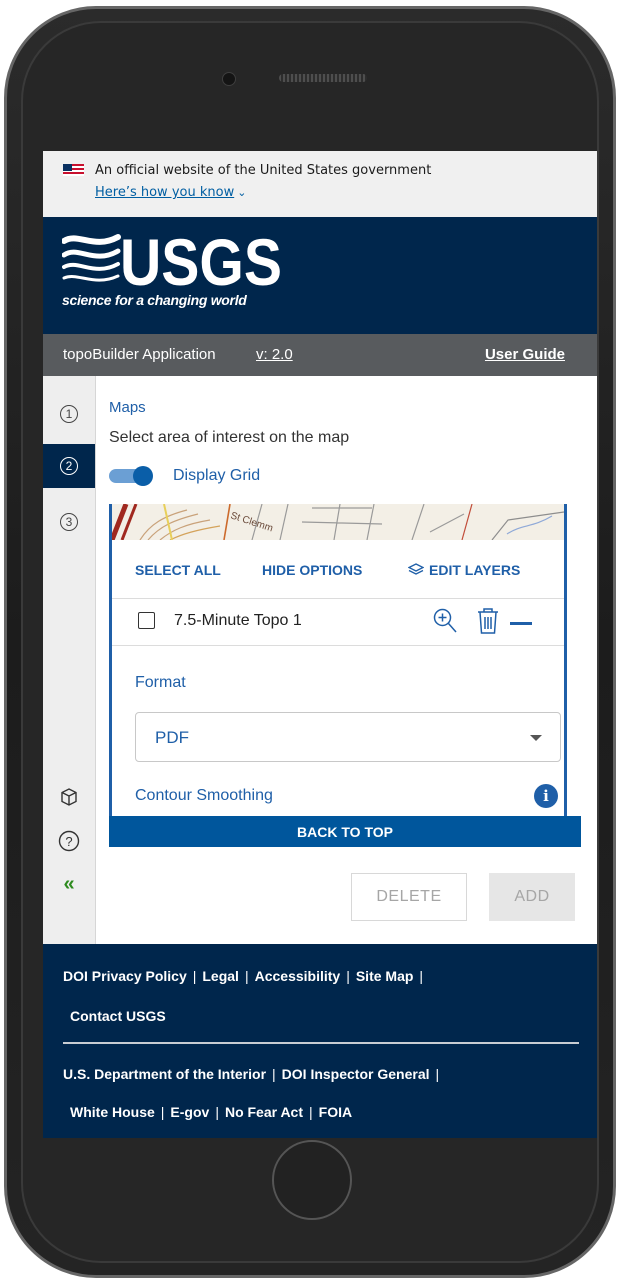 Image resolution: width=621 pixels, height=1281 pixels. Describe the element at coordinates (69, 660) in the screenshot. I see `side-rail: 1 2 3 ? «` at that location.